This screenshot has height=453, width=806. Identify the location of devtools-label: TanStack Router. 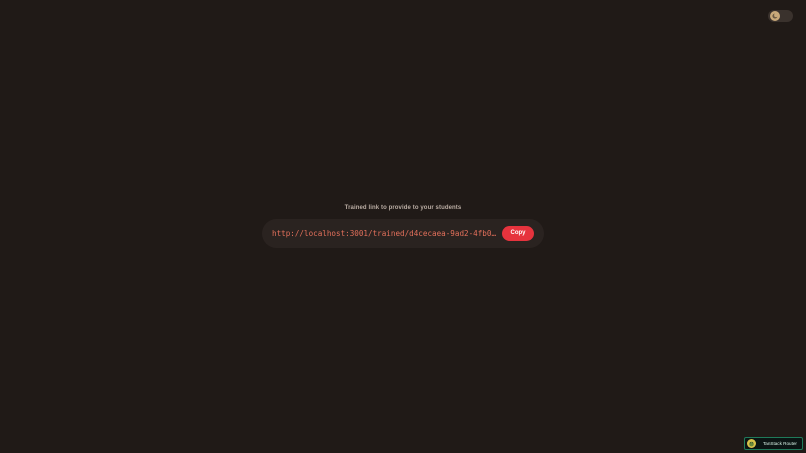
(780, 443).